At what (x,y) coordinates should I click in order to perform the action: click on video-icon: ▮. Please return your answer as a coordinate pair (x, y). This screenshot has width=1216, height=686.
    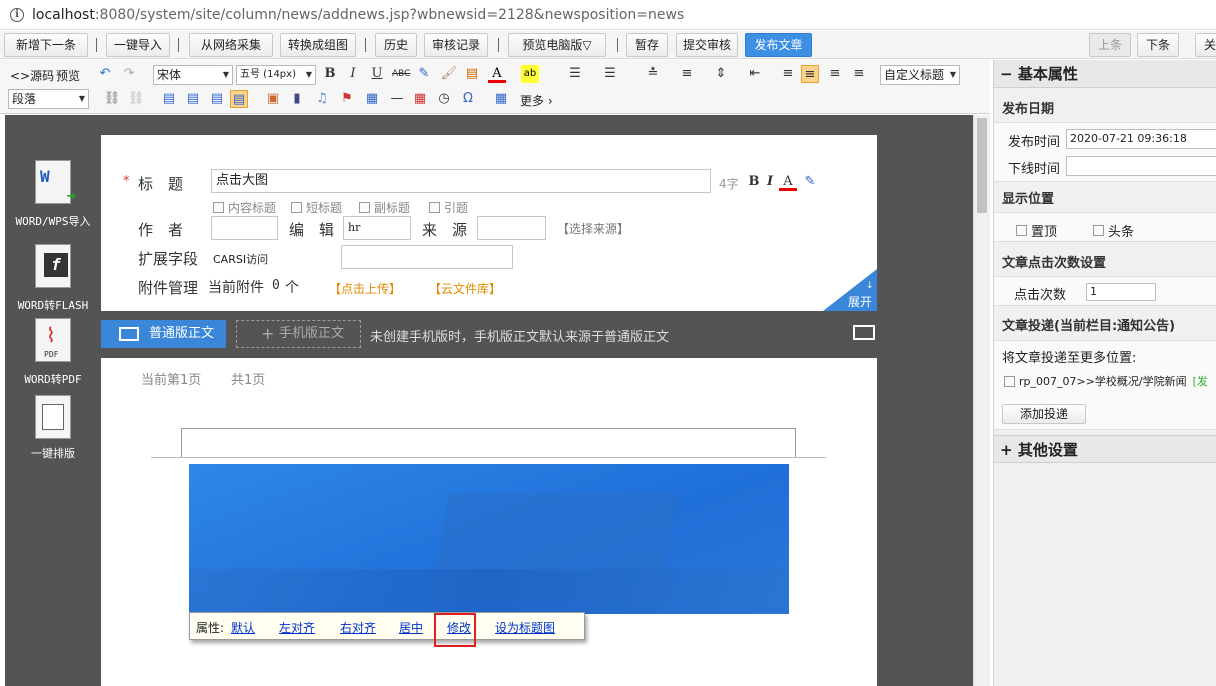
    Looking at the image, I should click on (297, 99).